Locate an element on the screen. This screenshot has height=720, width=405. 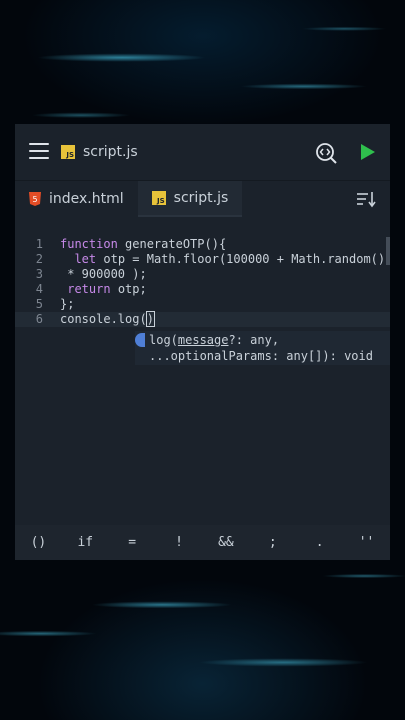
hint-text: log( is located at coordinates (163, 340).